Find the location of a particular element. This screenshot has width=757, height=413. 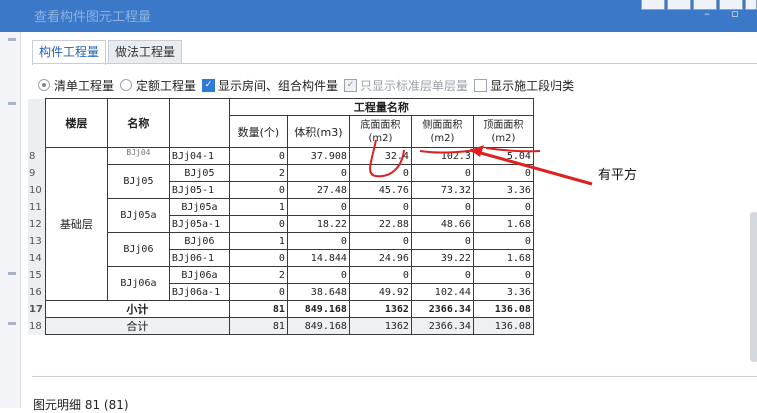

name-cell: BJj05a is located at coordinates (138, 215).